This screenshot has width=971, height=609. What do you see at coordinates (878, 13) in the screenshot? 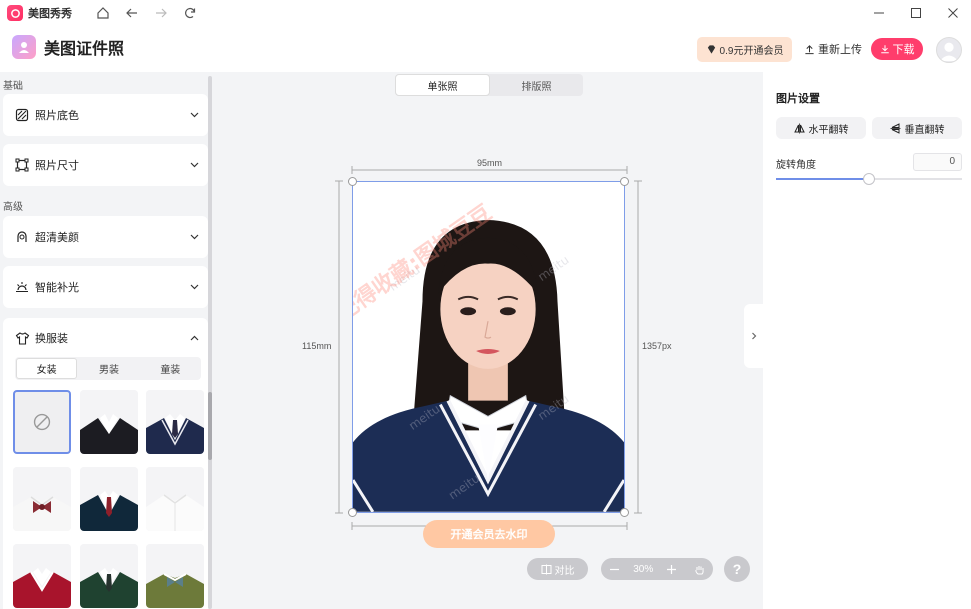
I see `minimize-icon` at bounding box center [878, 13].